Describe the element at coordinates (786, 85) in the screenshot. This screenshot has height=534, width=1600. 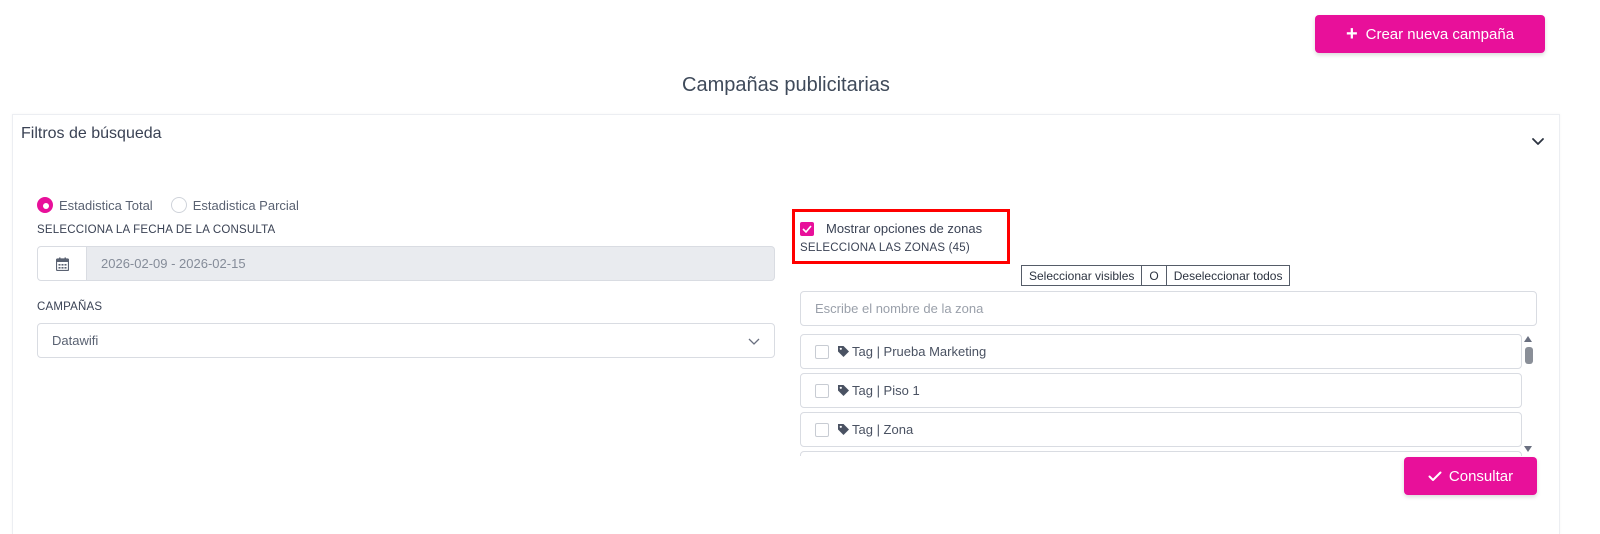
I see `page-title: Campañas publicitarias` at that location.